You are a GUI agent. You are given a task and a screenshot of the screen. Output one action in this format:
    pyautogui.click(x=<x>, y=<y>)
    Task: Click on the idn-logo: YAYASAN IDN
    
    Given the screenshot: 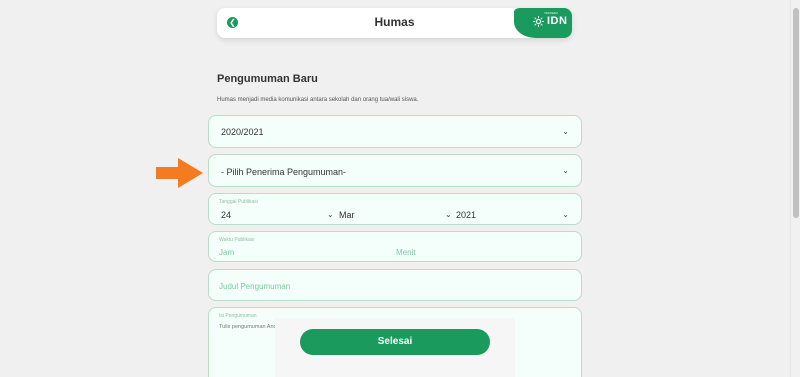 What is the action you would take?
    pyautogui.click(x=543, y=23)
    